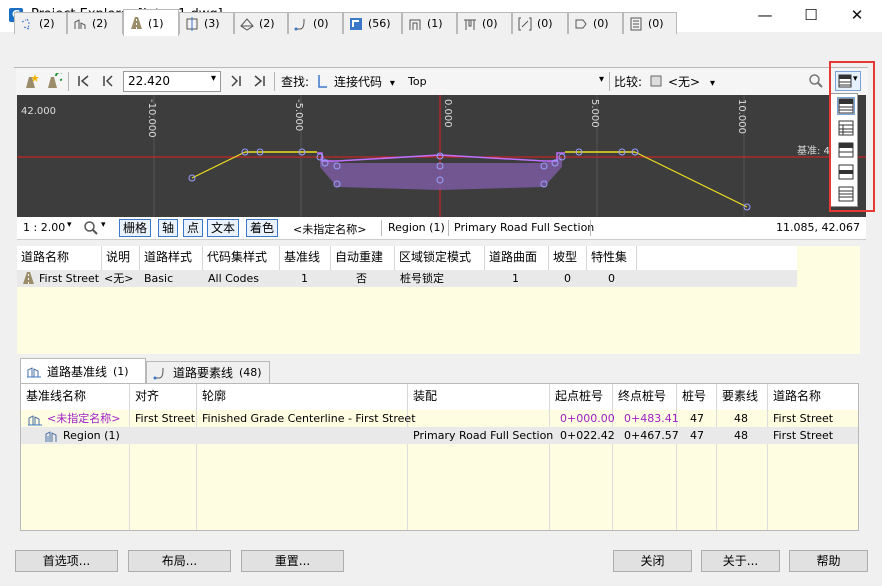  Describe the element at coordinates (223, 228) in the screenshot. I see `text-toggle: 文本` at that location.